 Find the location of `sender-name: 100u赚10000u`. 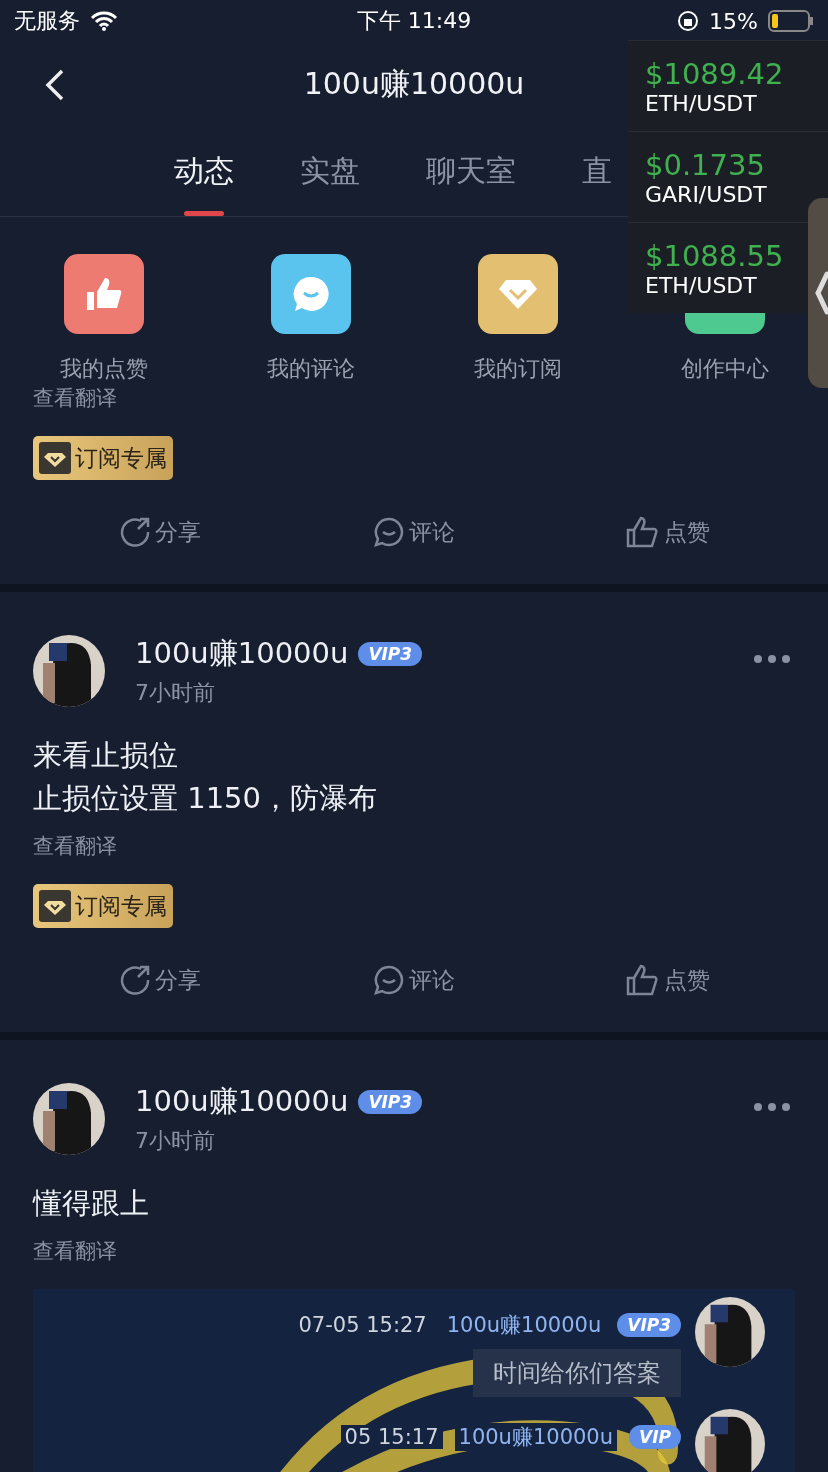

sender-name: 100u赚10000u is located at coordinates (536, 1437).